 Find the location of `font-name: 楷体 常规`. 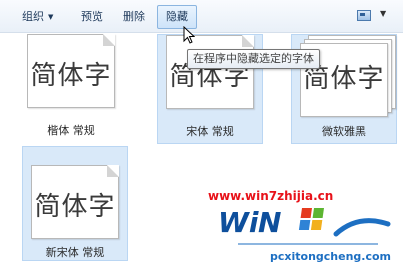

font-name: 楷体 常规 is located at coordinates (71, 130).